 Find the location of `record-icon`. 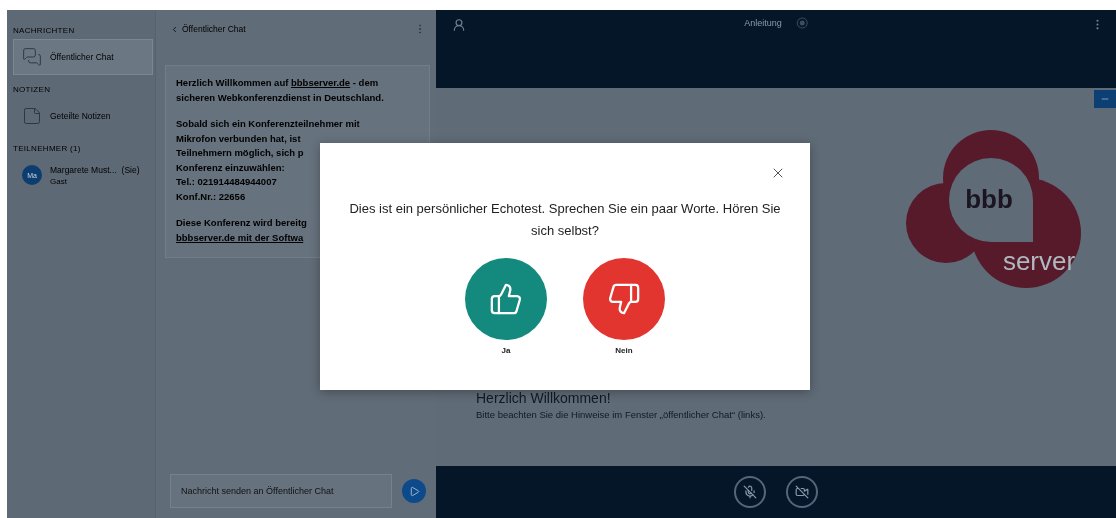

record-icon is located at coordinates (801, 23).